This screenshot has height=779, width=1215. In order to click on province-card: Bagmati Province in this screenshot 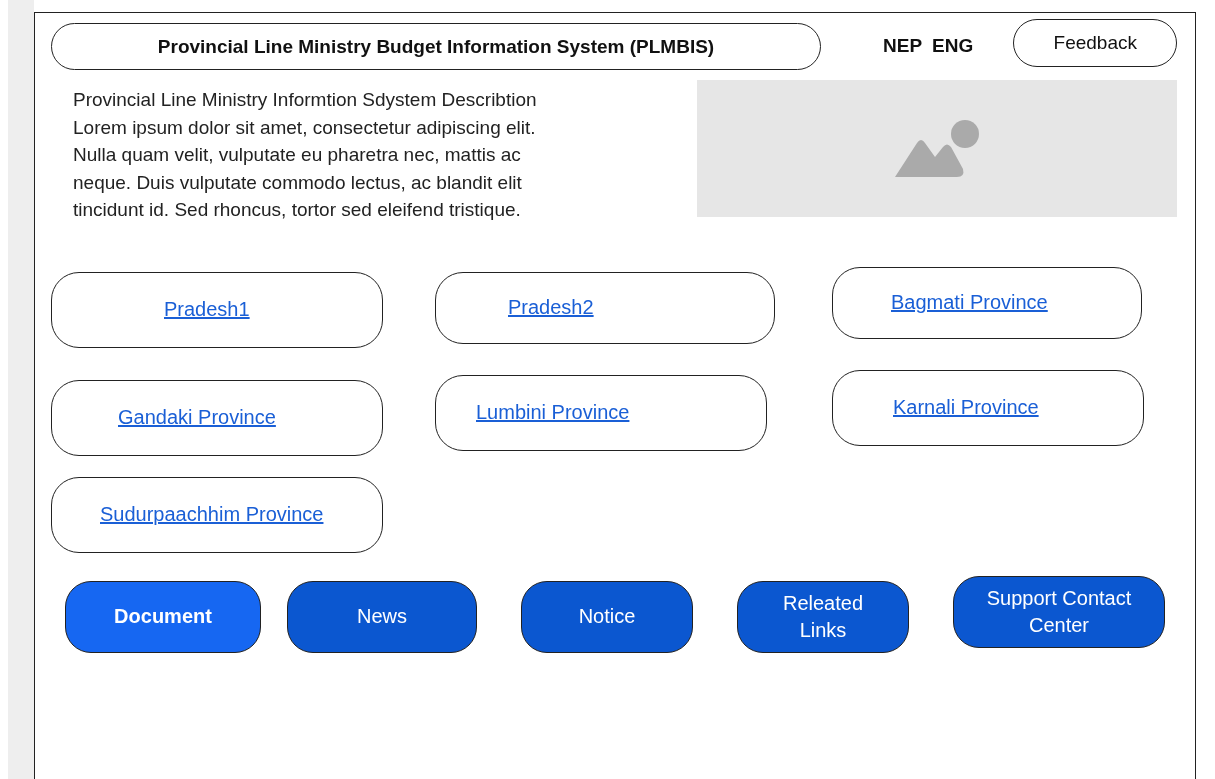, I will do `click(987, 302)`.